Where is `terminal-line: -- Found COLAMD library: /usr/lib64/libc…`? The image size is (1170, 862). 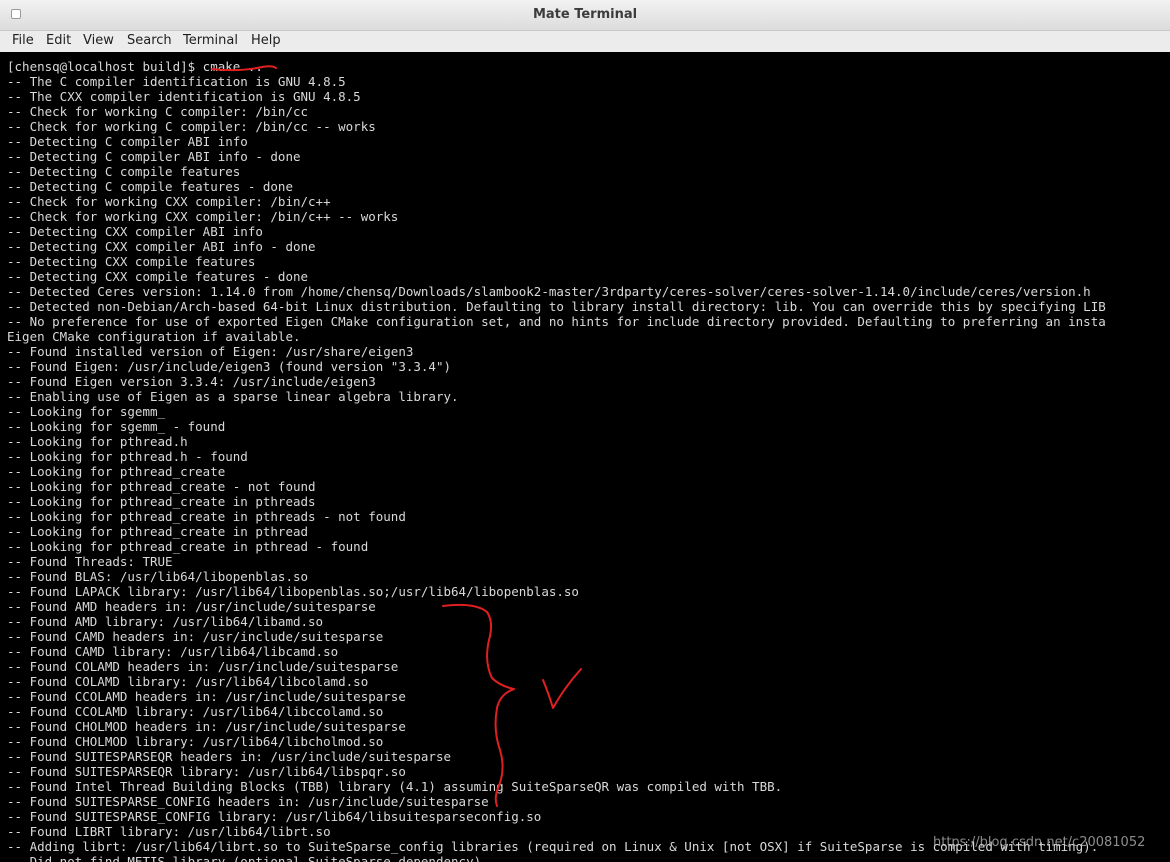
terminal-line: -- Found COLAMD library: /usr/lib64/libc… is located at coordinates (188, 681).